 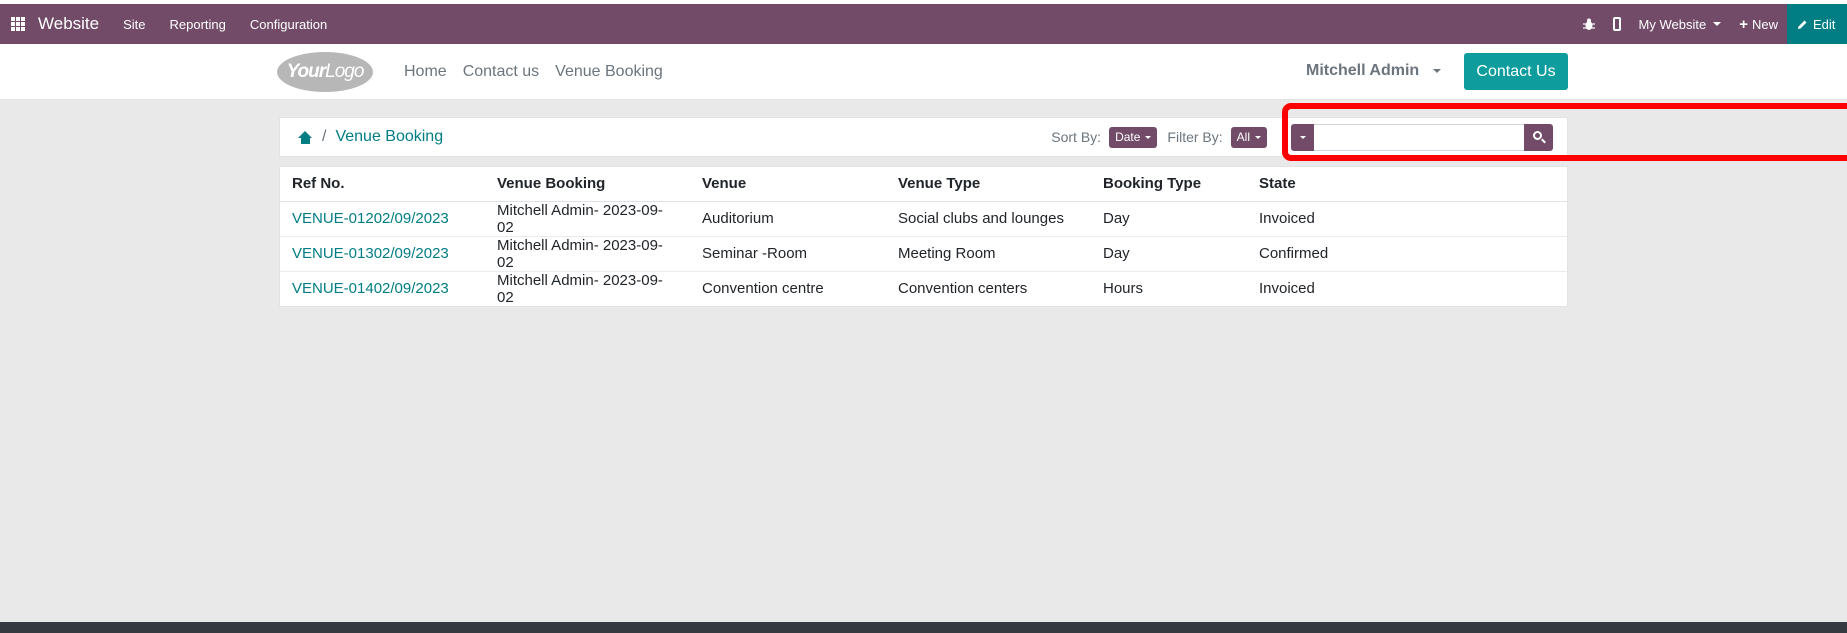 I want to click on col-header-ref-no: Ref No., so click(x=382, y=184).